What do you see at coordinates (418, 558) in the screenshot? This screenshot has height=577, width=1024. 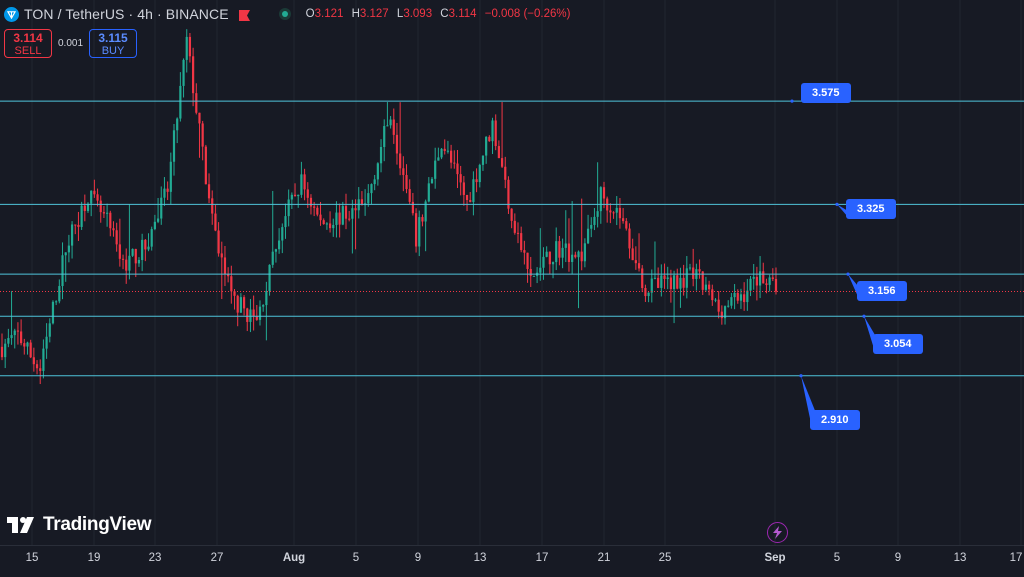 I see `x-tick-label: 9` at bounding box center [418, 558].